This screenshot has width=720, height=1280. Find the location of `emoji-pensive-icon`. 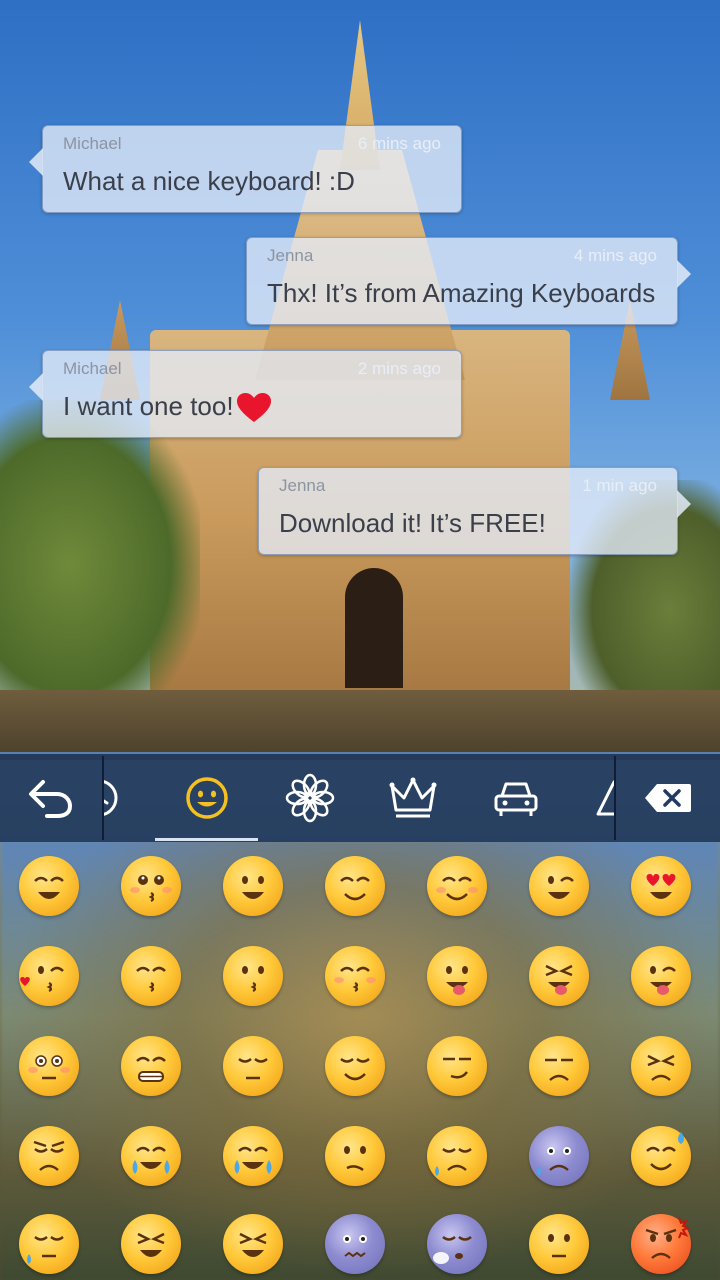

emoji-pensive-icon is located at coordinates (253, 1066).